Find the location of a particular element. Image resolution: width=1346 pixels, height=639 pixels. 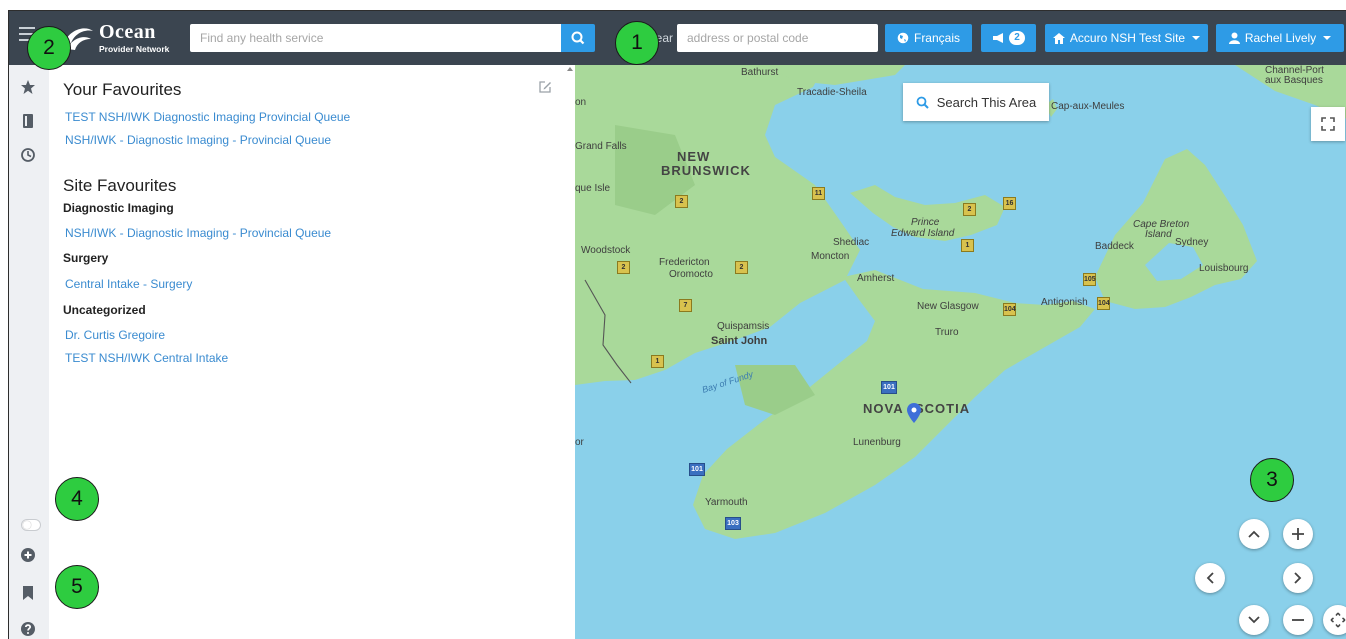

map-label: Antigonish is located at coordinates (1064, 302).